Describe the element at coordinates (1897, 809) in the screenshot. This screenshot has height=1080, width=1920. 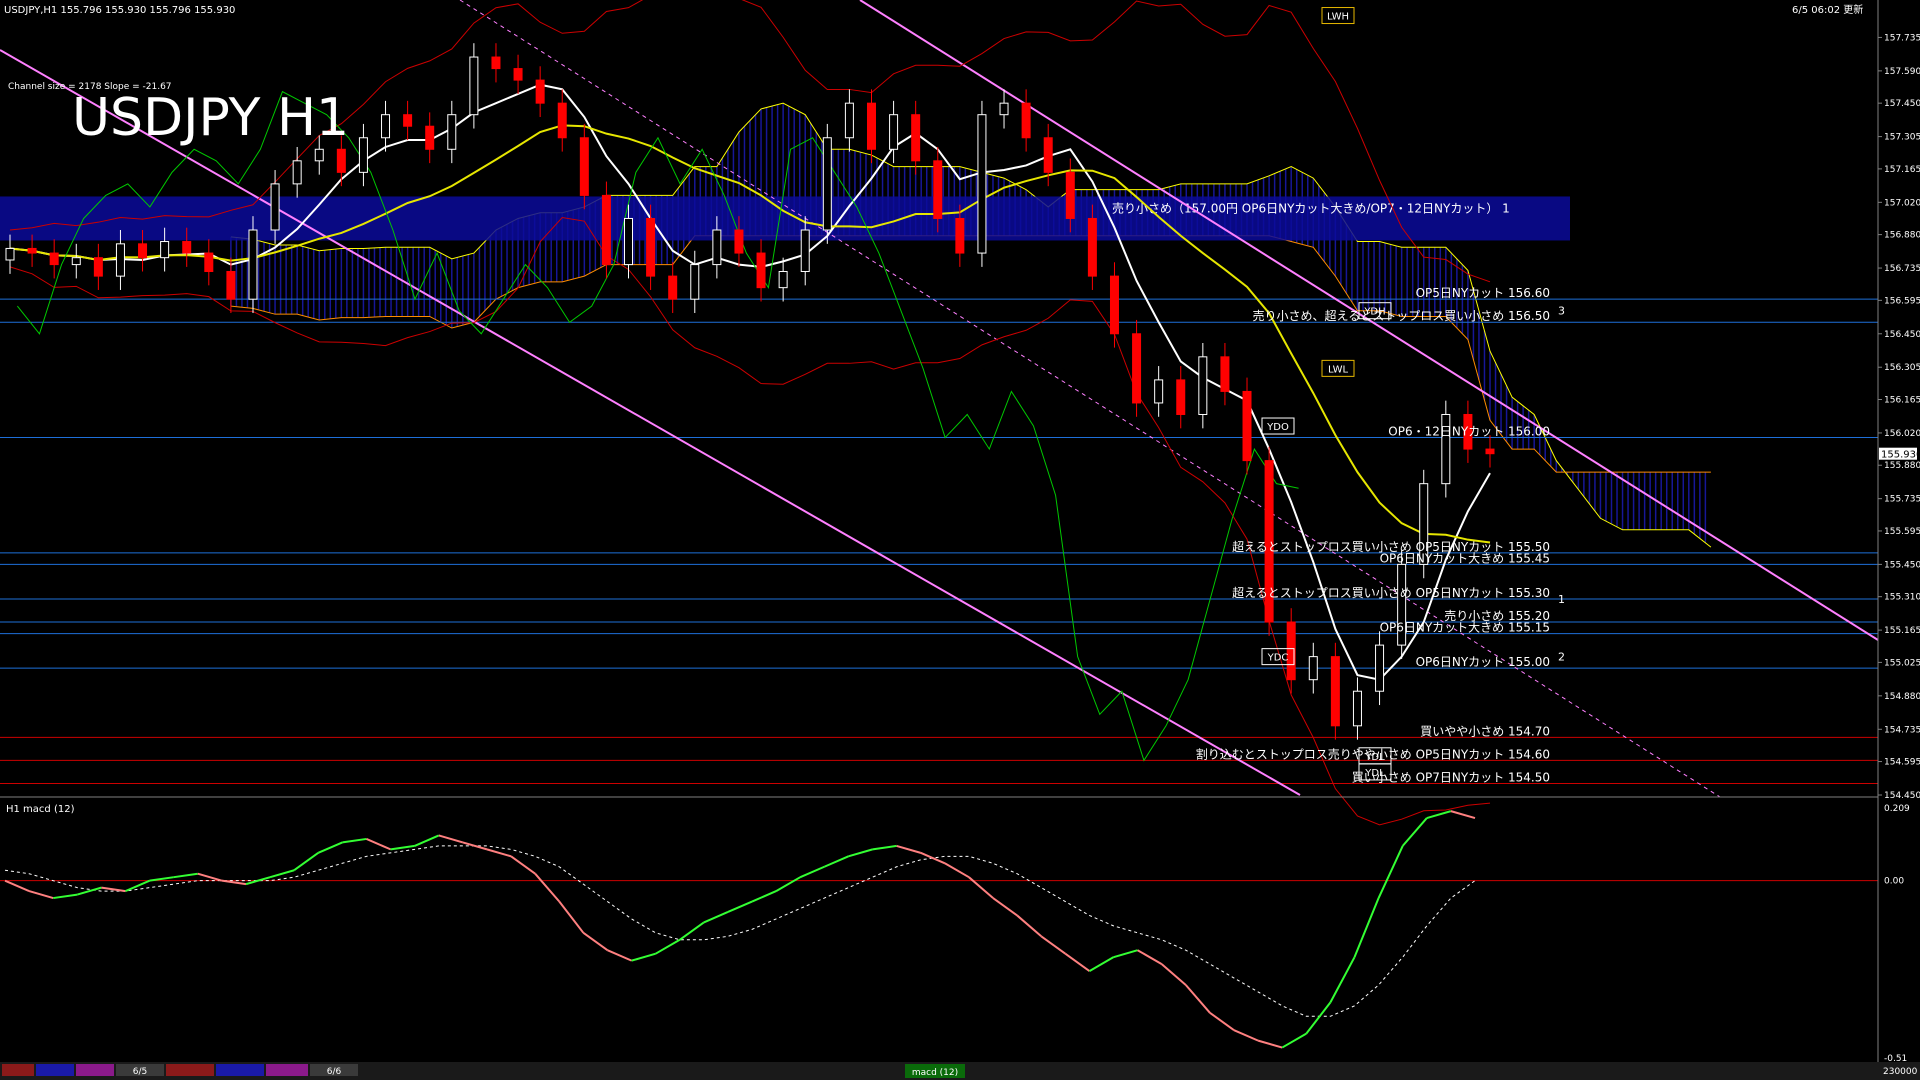
I see `macd-axis-label: 0.209` at that location.